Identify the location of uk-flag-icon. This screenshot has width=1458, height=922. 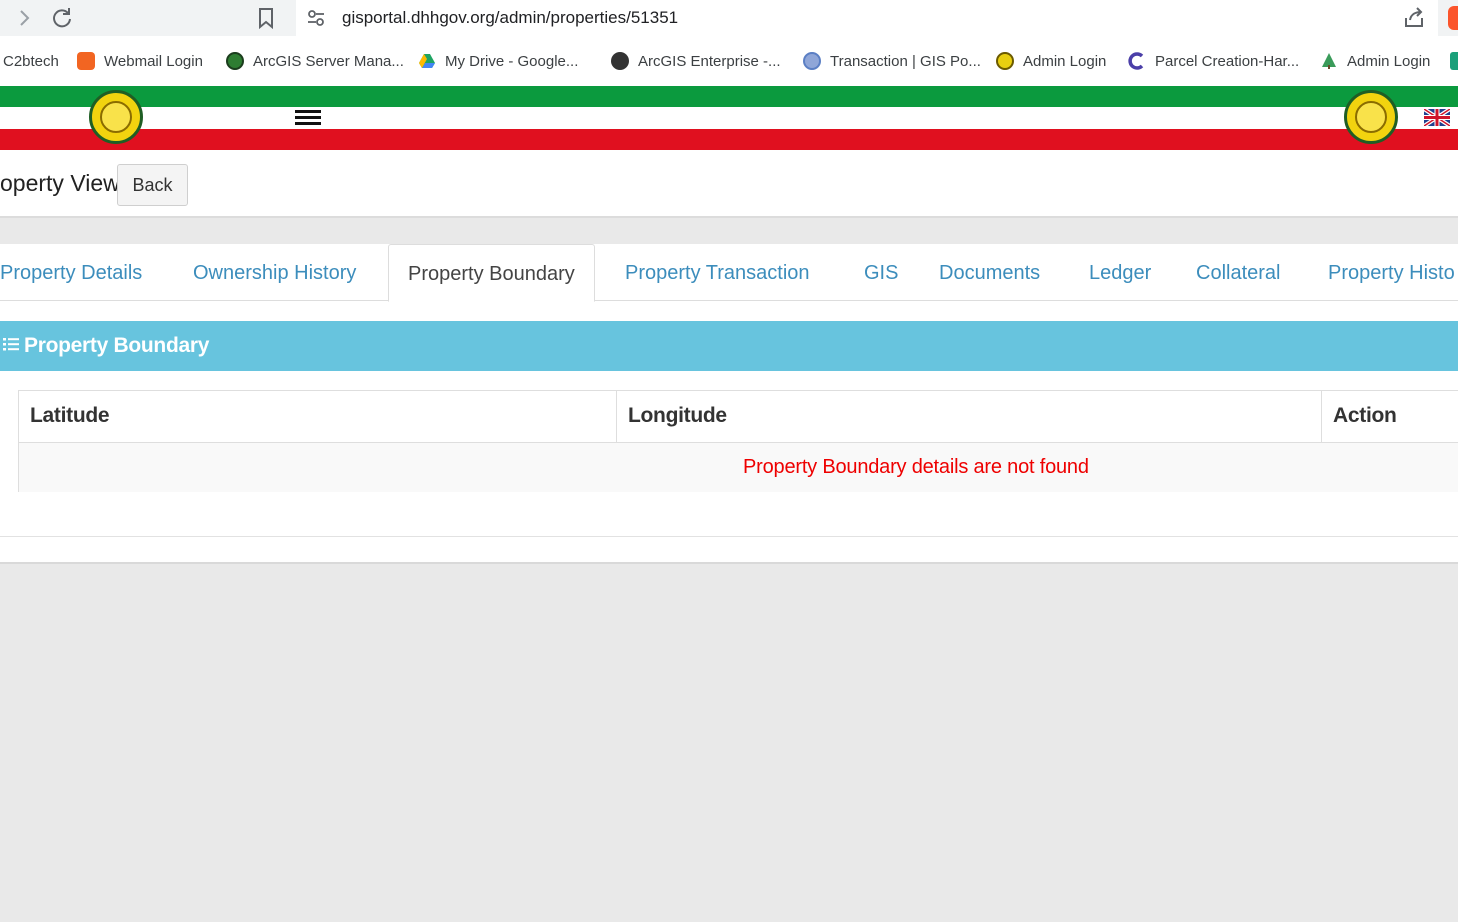
(1437, 117).